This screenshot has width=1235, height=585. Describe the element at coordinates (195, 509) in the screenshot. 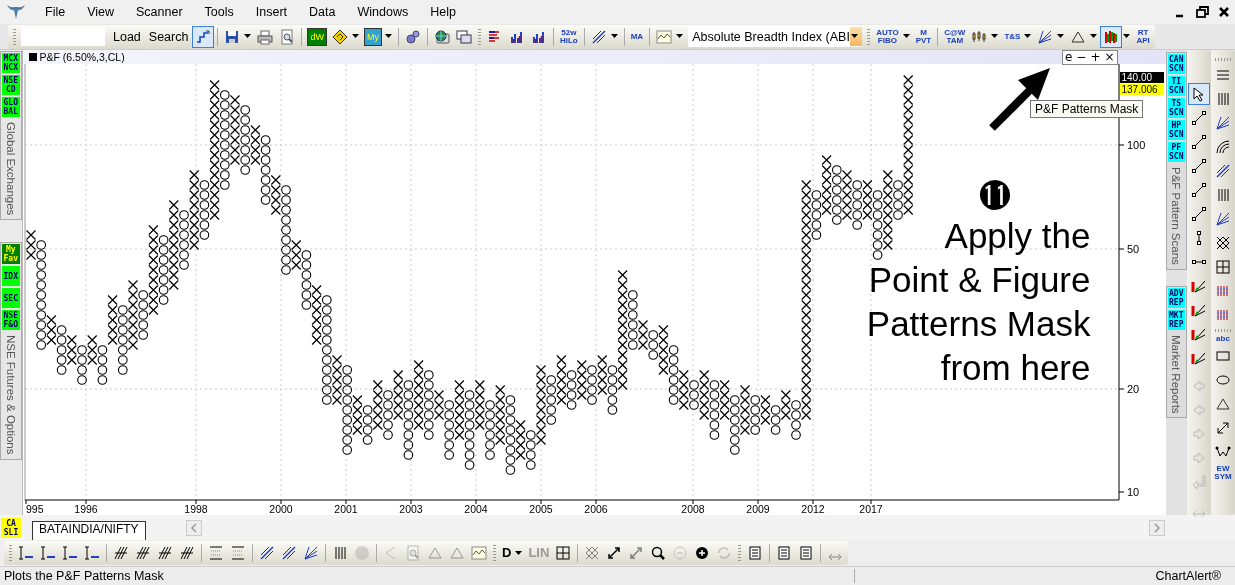

I see `axis-label: 1998` at that location.